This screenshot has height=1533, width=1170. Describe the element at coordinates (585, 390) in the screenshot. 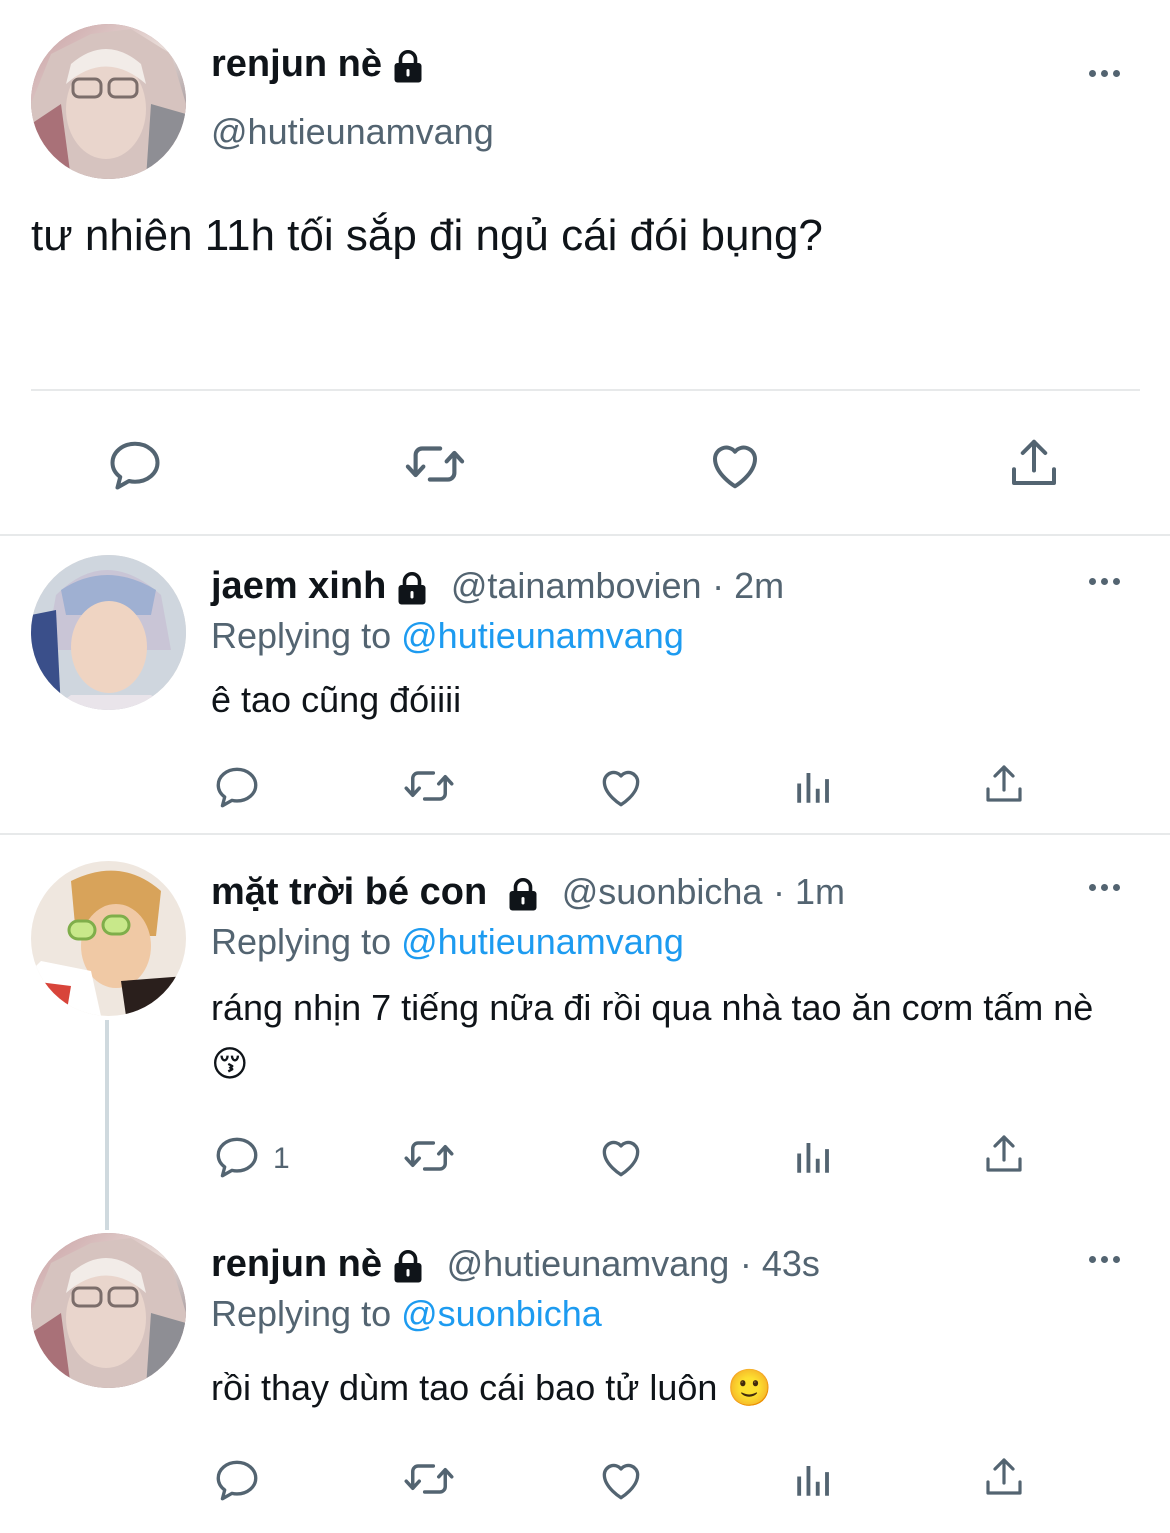

I see `separator` at that location.